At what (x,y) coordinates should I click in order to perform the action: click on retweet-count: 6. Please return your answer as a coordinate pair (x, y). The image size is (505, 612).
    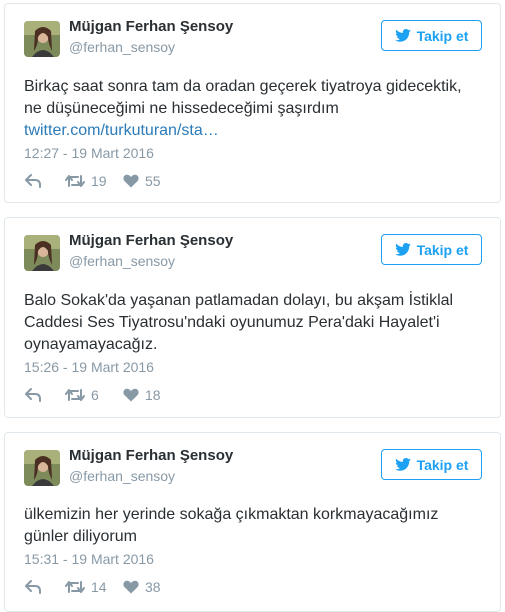
    Looking at the image, I should click on (95, 395).